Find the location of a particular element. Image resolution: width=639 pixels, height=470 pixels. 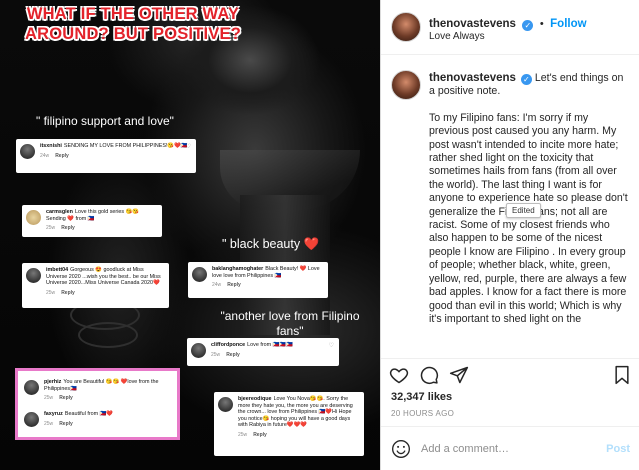

share-icon is located at coordinates (459, 377).